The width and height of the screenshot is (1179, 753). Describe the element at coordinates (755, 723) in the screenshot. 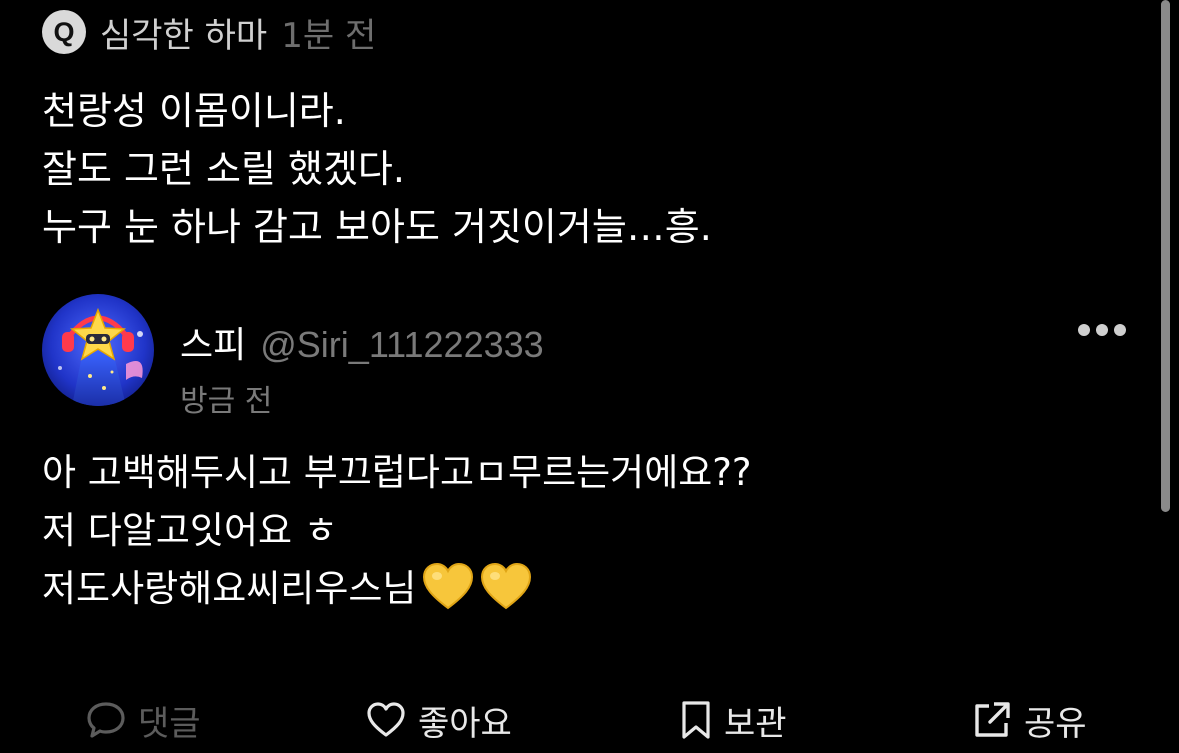

I see `save-label: 보관` at that location.